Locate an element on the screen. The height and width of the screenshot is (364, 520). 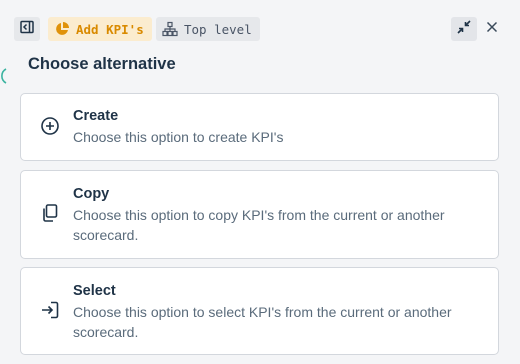
copy-icon is located at coordinates (50, 213).